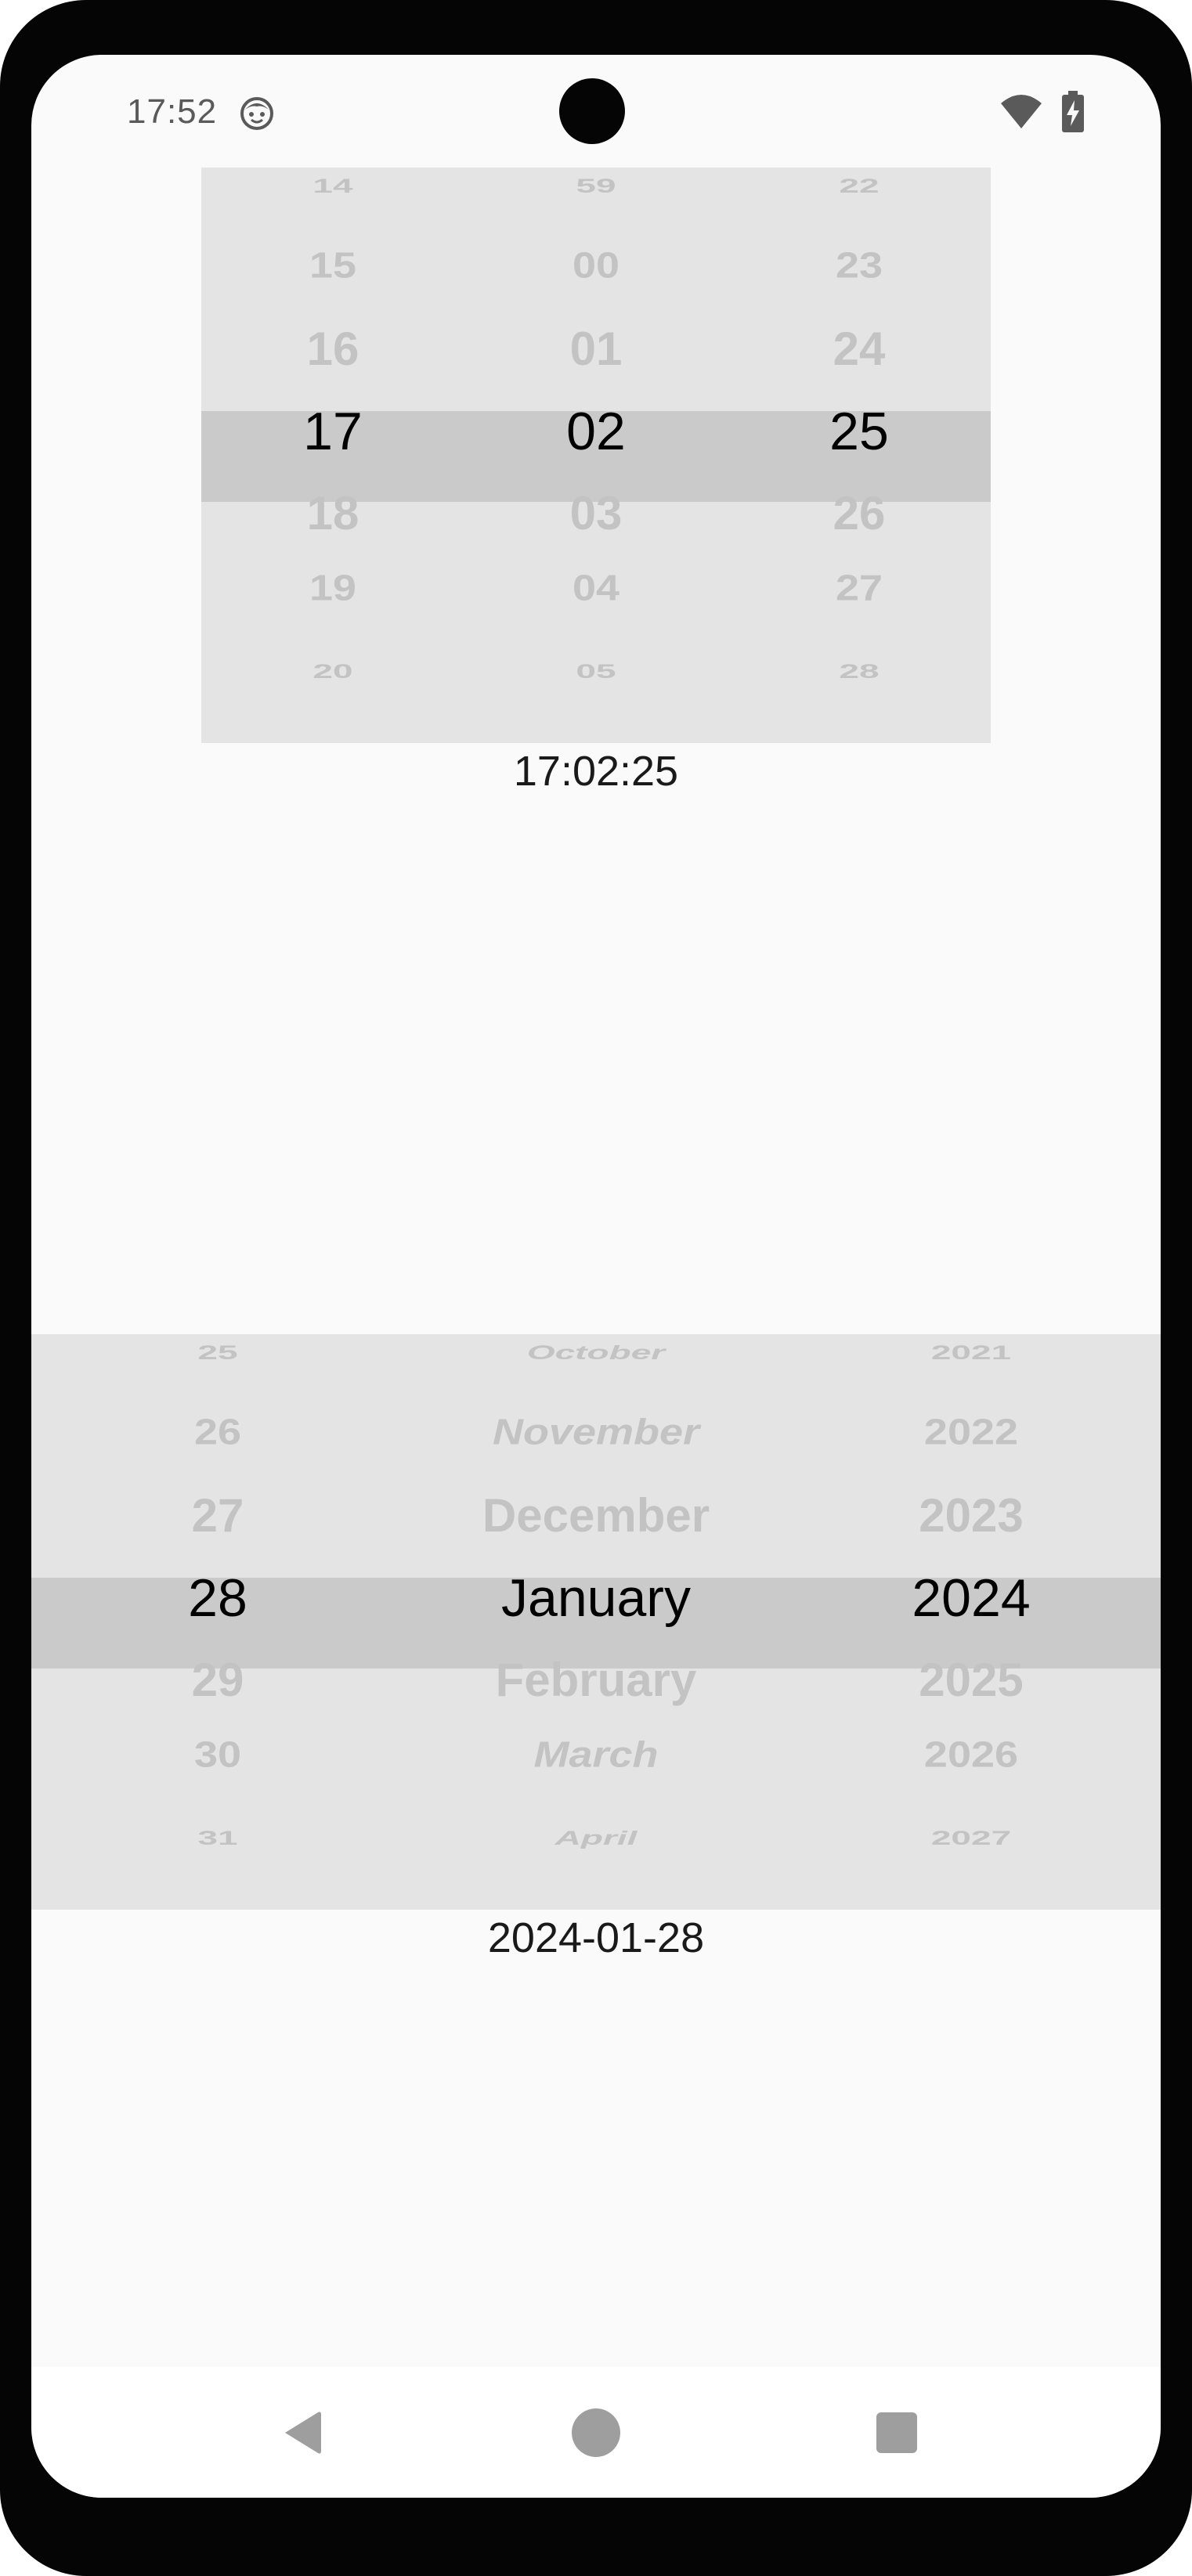 The height and width of the screenshot is (2576, 1192). What do you see at coordinates (172, 111) in the screenshot?
I see `status-time: 17:52` at bounding box center [172, 111].